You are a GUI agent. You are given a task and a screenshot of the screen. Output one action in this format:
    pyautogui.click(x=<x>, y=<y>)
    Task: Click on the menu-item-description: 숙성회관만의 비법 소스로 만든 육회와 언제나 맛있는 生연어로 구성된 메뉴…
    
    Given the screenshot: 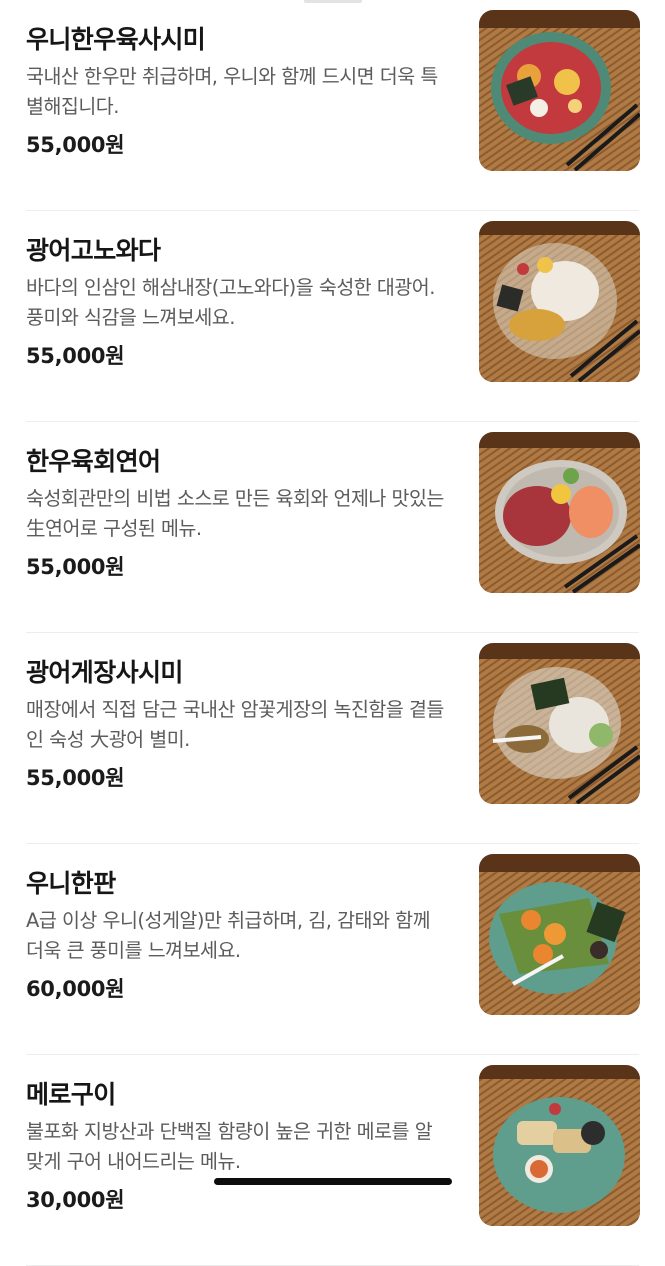 What is the action you would take?
    pyautogui.click(x=235, y=513)
    